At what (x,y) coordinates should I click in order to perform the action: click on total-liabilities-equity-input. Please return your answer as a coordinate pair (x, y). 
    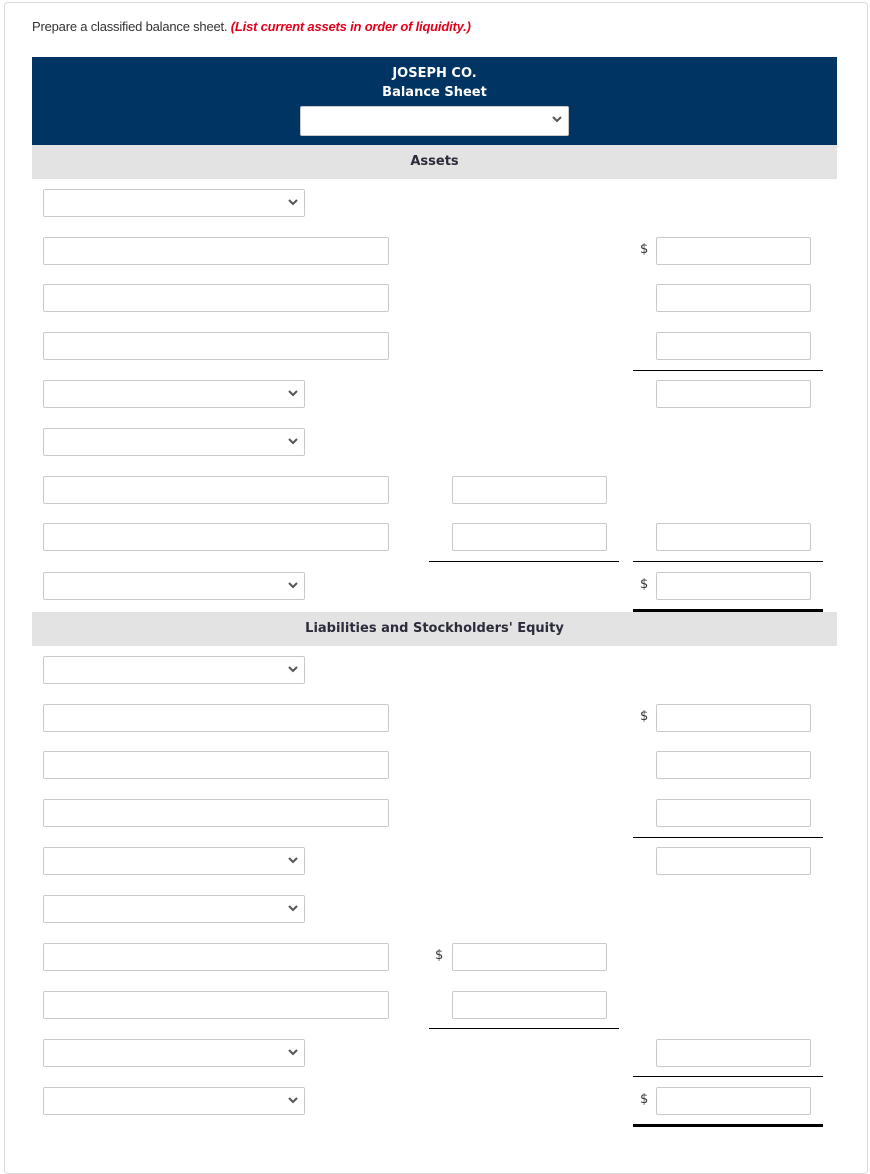
    Looking at the image, I should click on (733, 1101).